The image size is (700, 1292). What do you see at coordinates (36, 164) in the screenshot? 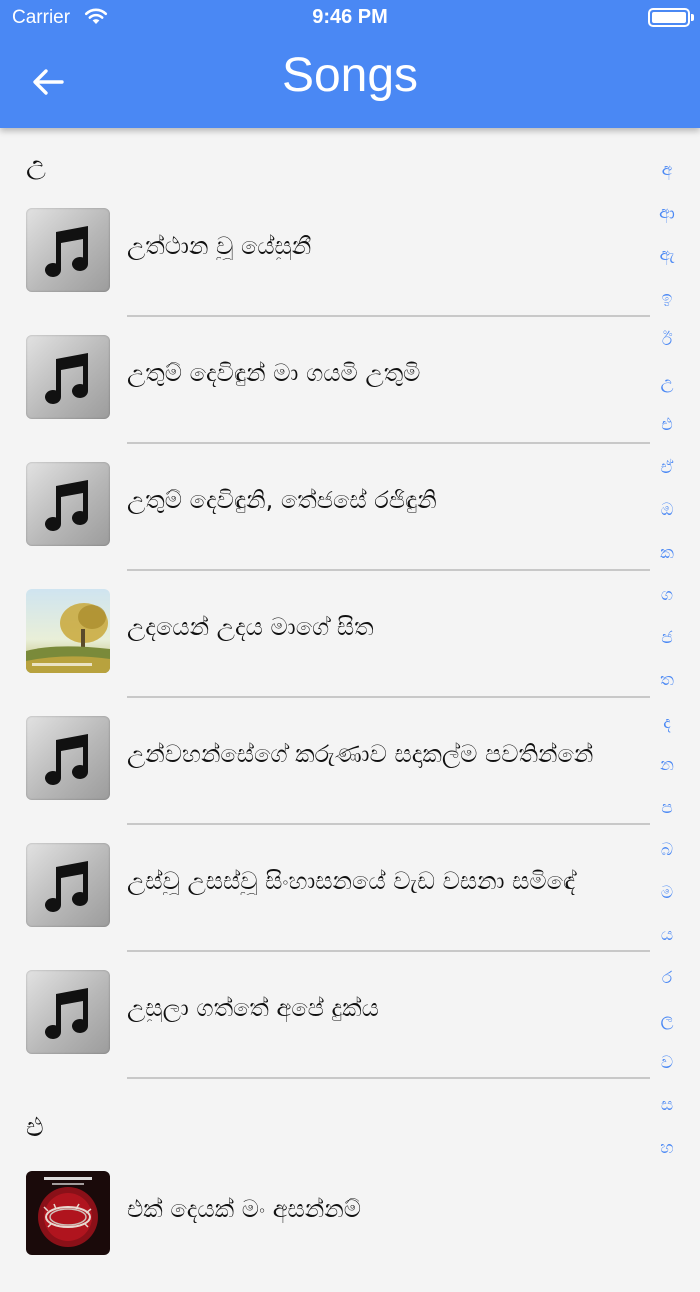
I see `section-header: උ` at bounding box center [36, 164].